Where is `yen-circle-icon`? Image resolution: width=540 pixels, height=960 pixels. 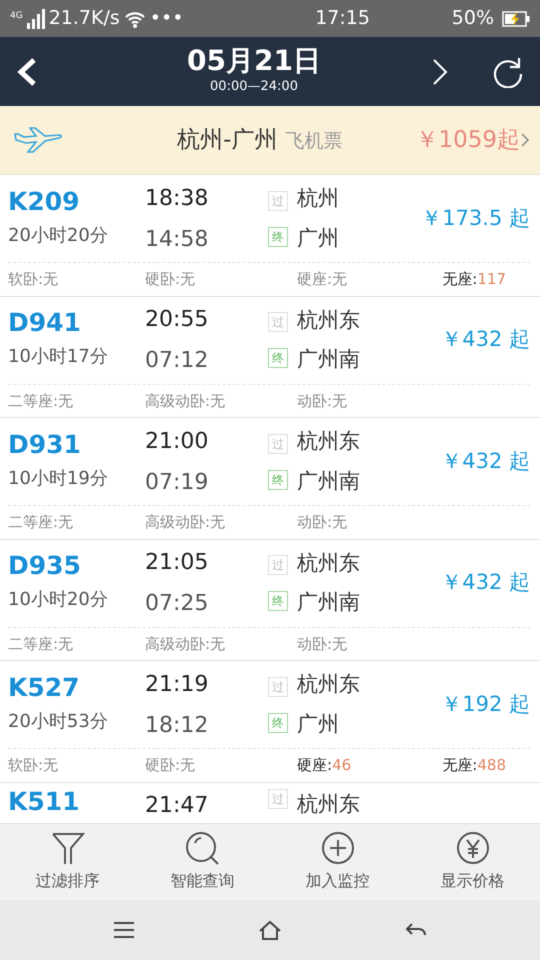 yen-circle-icon is located at coordinates (472, 849).